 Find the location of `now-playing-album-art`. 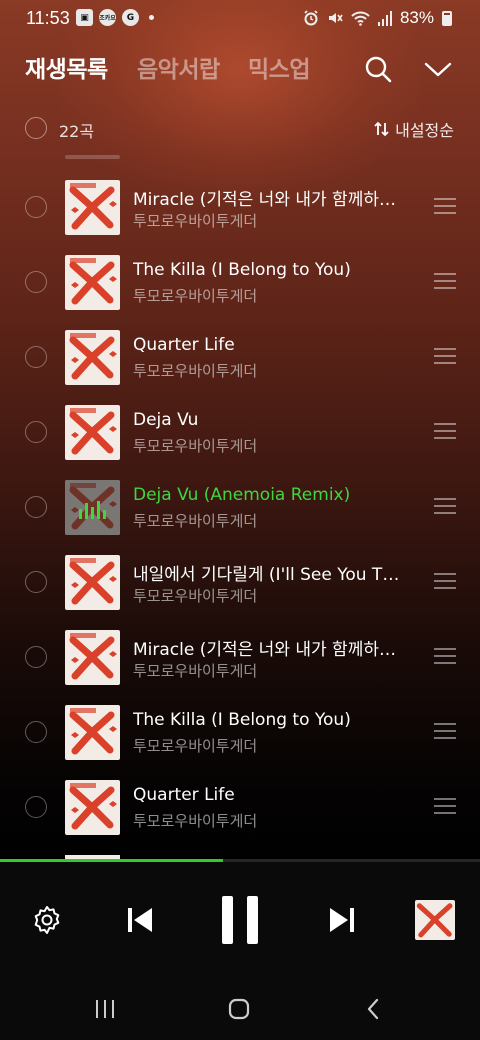

now-playing-album-art is located at coordinates (435, 920).